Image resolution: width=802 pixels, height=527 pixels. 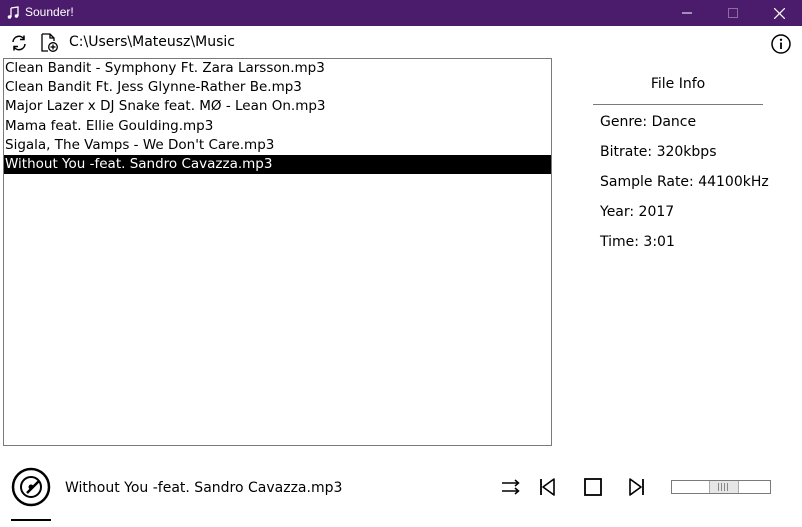 I want to click on close-icon, so click(x=779, y=13).